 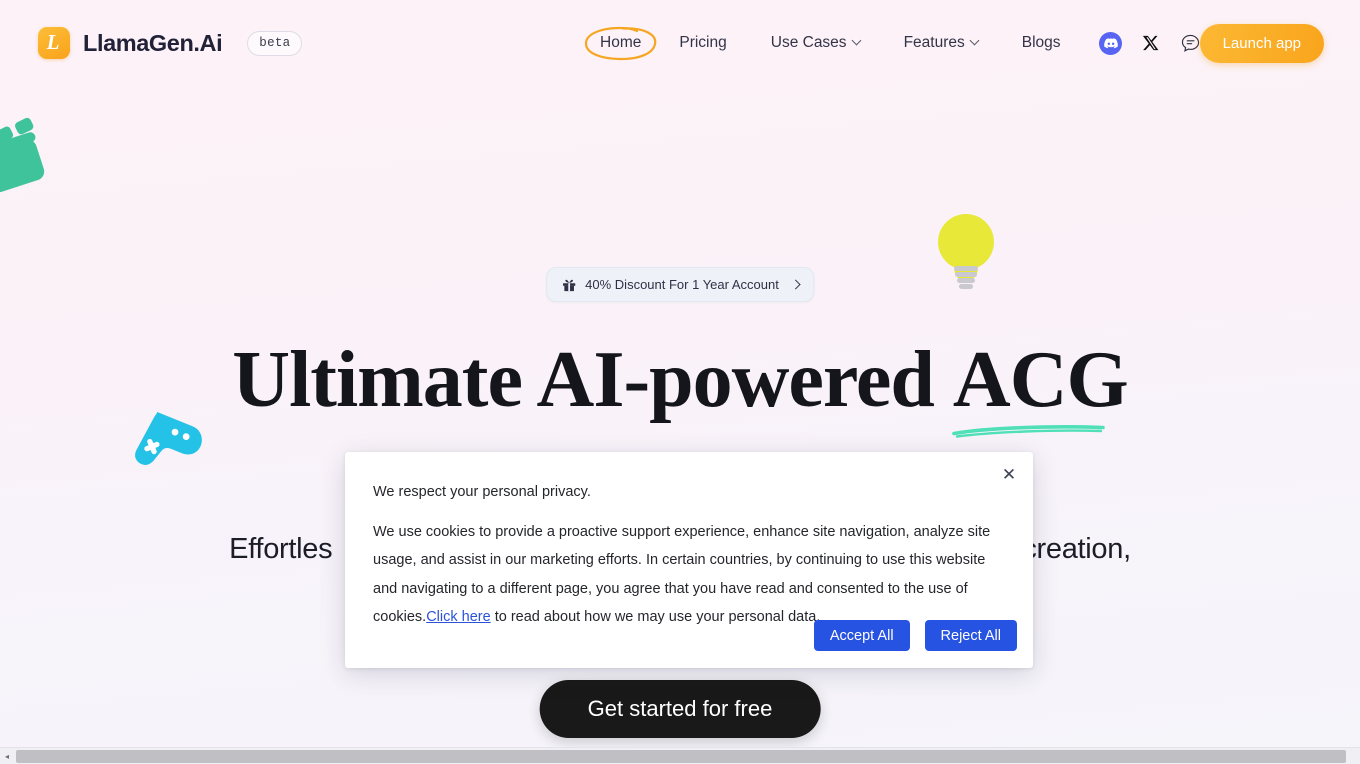 I want to click on brand-name: LlamaGen.Ai, so click(x=153, y=42).